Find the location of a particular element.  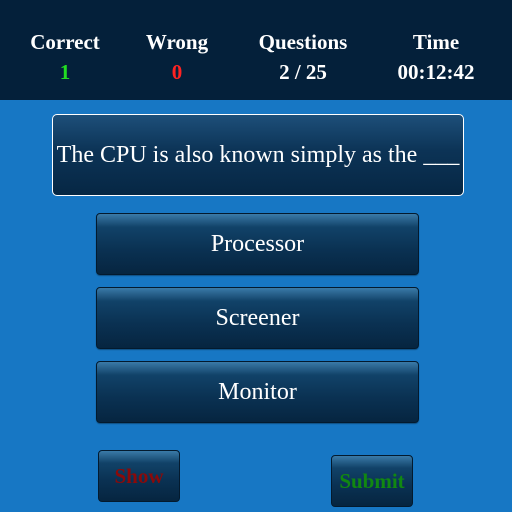

submit-button: Submit is located at coordinates (372, 481).